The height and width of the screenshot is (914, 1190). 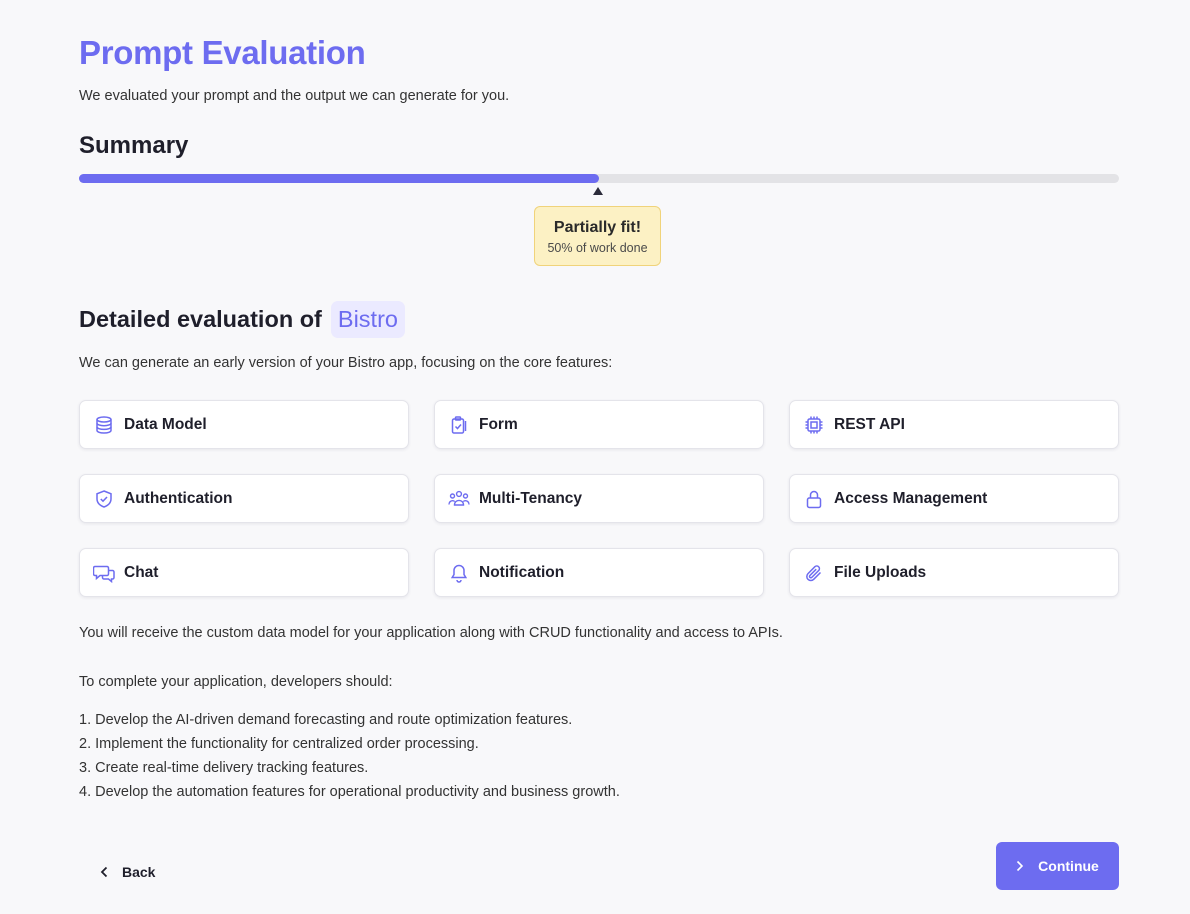 What do you see at coordinates (178, 498) in the screenshot?
I see `feature-label: Authentication` at bounding box center [178, 498].